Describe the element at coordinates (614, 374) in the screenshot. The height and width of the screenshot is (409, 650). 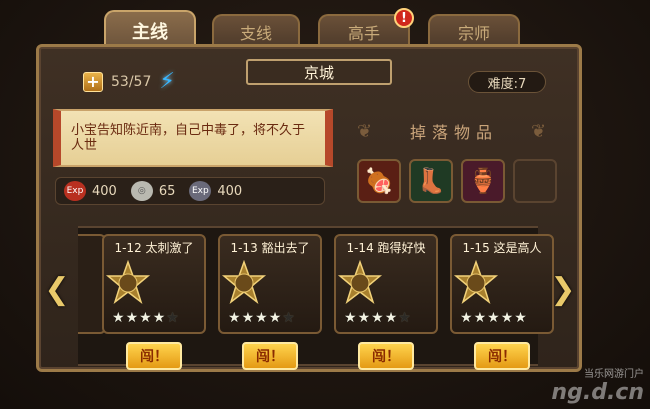
I see `watermark-line1: 当乐网游门户` at that location.